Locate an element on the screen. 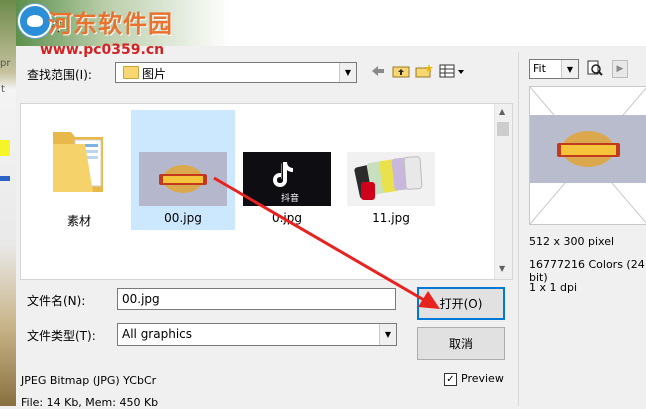 This screenshot has width=646, height=409. title-bar: 打开 河东软件园 is located at coordinates (331, 23).